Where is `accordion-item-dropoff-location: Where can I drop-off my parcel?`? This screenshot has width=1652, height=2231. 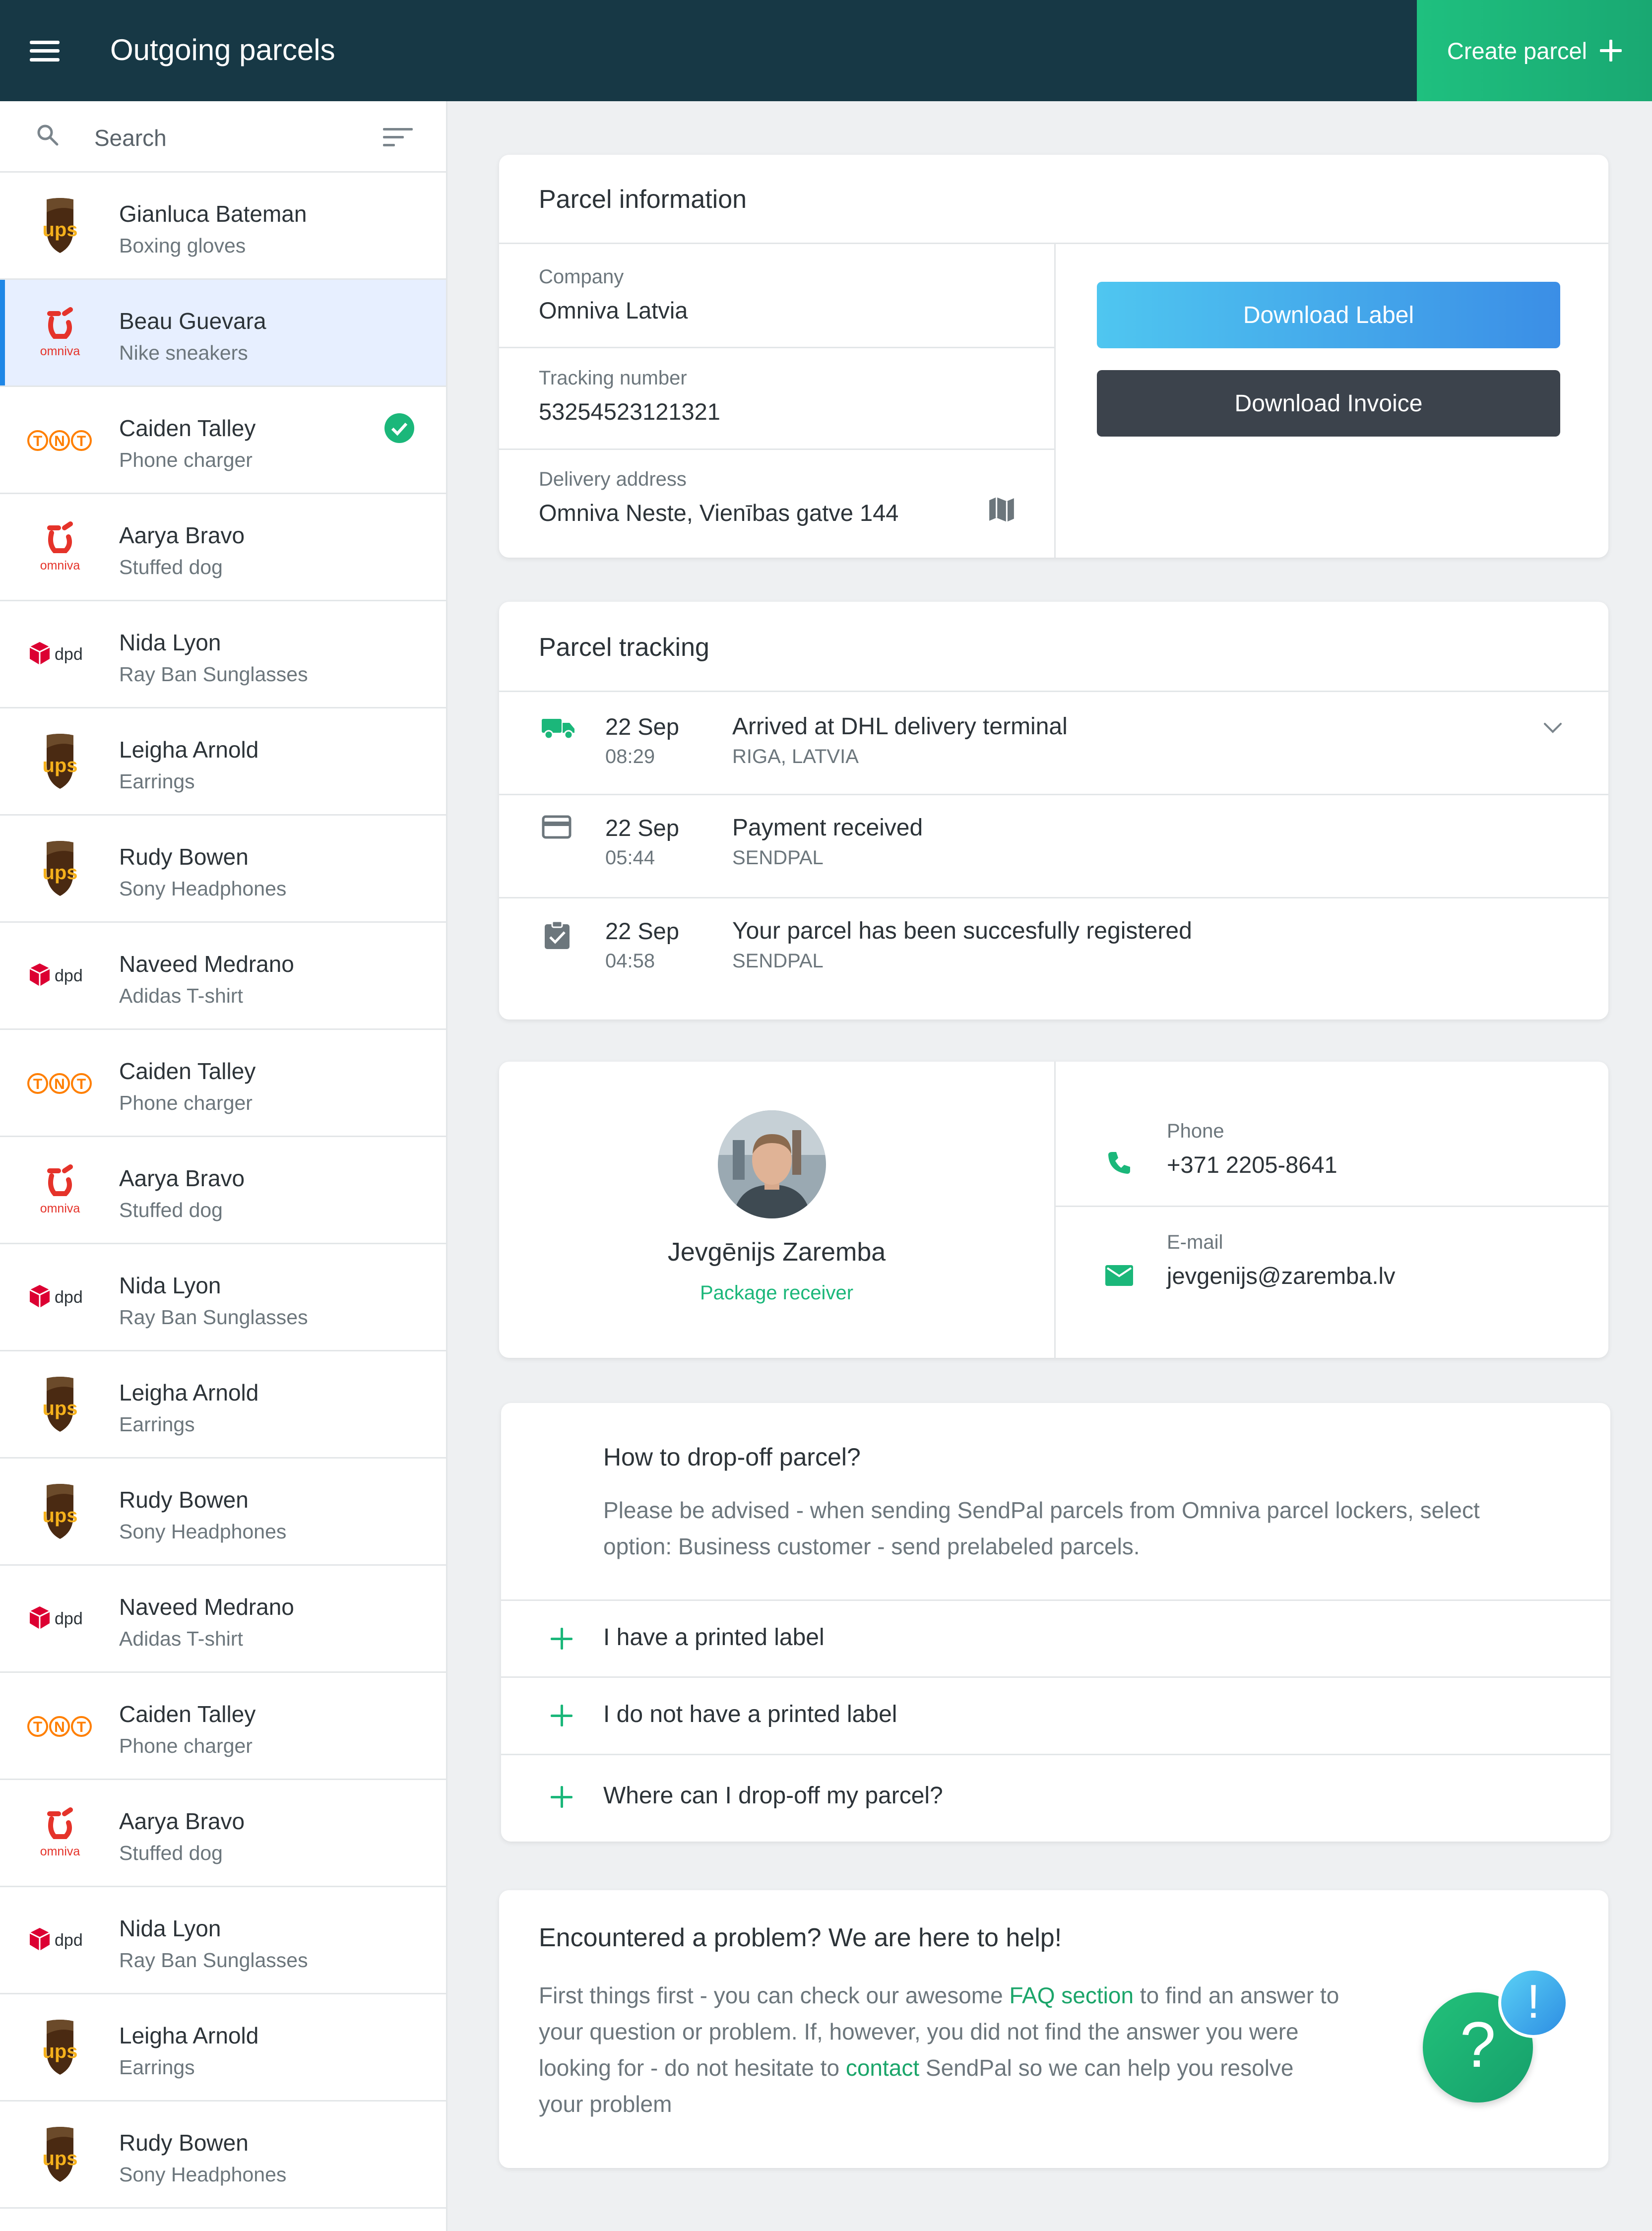
accordion-item-dropoff-location: Where can I drop-off my parcel? is located at coordinates (1055, 1799).